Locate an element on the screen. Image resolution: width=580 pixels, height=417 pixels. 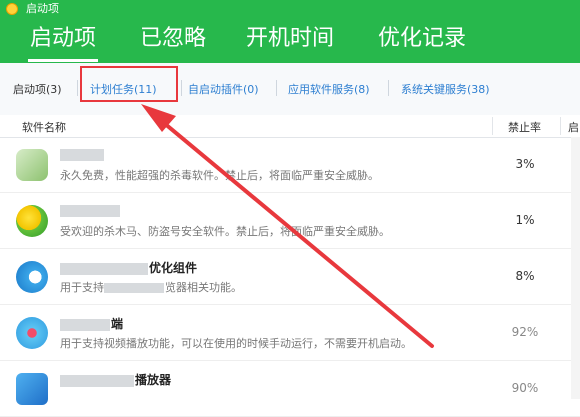
row-name: 端 is located at coordinates (91, 323).